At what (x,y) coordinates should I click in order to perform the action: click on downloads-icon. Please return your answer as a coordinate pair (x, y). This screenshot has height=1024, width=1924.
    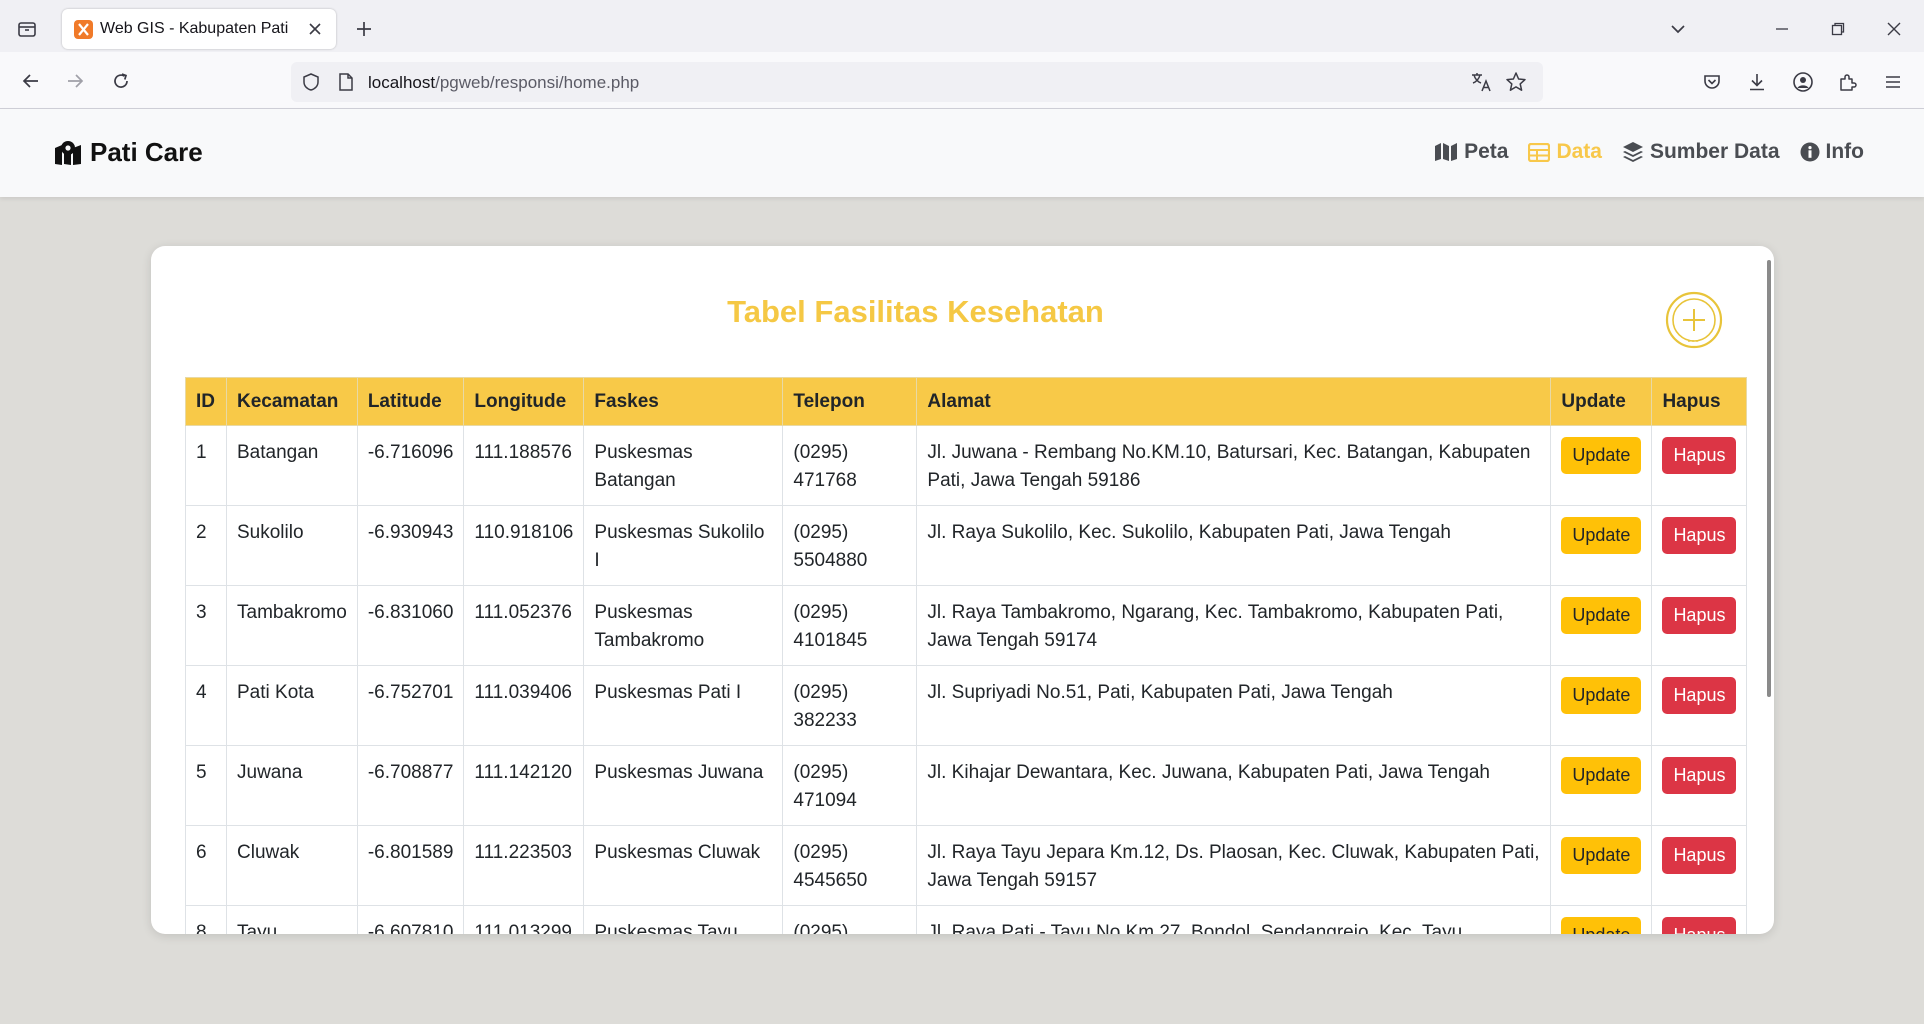
    Looking at the image, I should click on (1757, 82).